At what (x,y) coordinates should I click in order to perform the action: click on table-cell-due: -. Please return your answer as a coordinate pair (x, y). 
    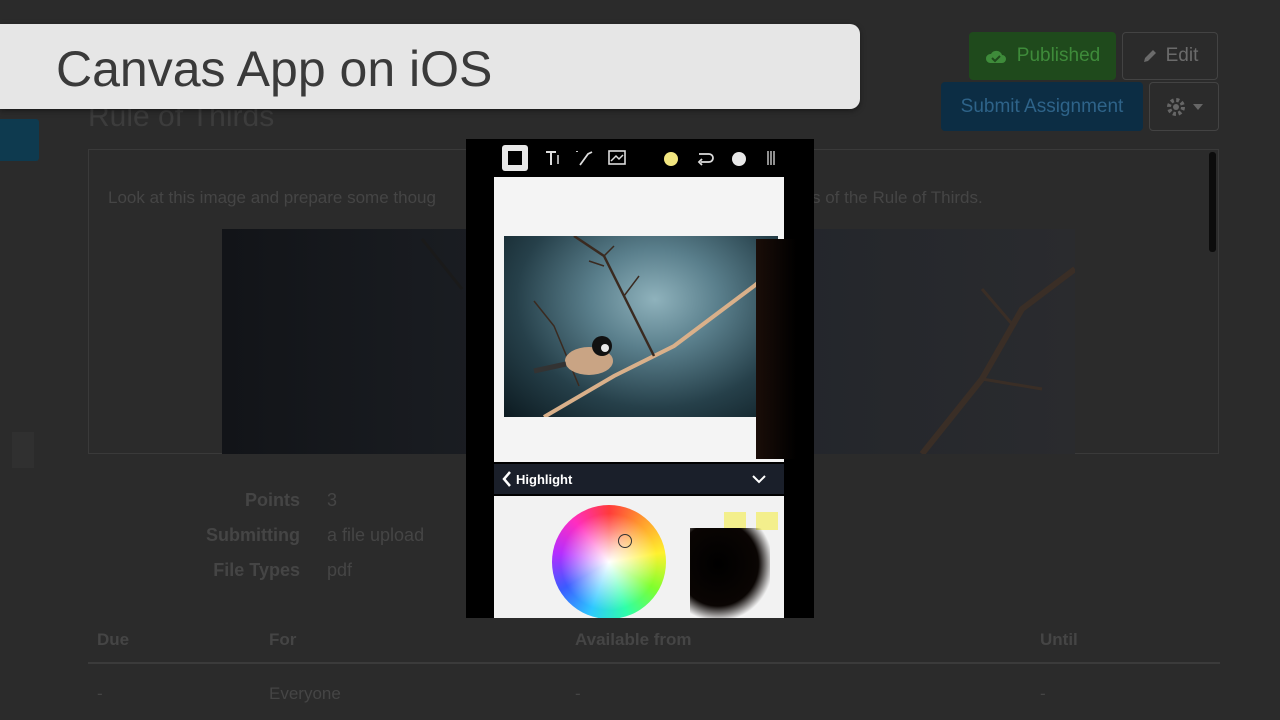
    Looking at the image, I should click on (100, 693).